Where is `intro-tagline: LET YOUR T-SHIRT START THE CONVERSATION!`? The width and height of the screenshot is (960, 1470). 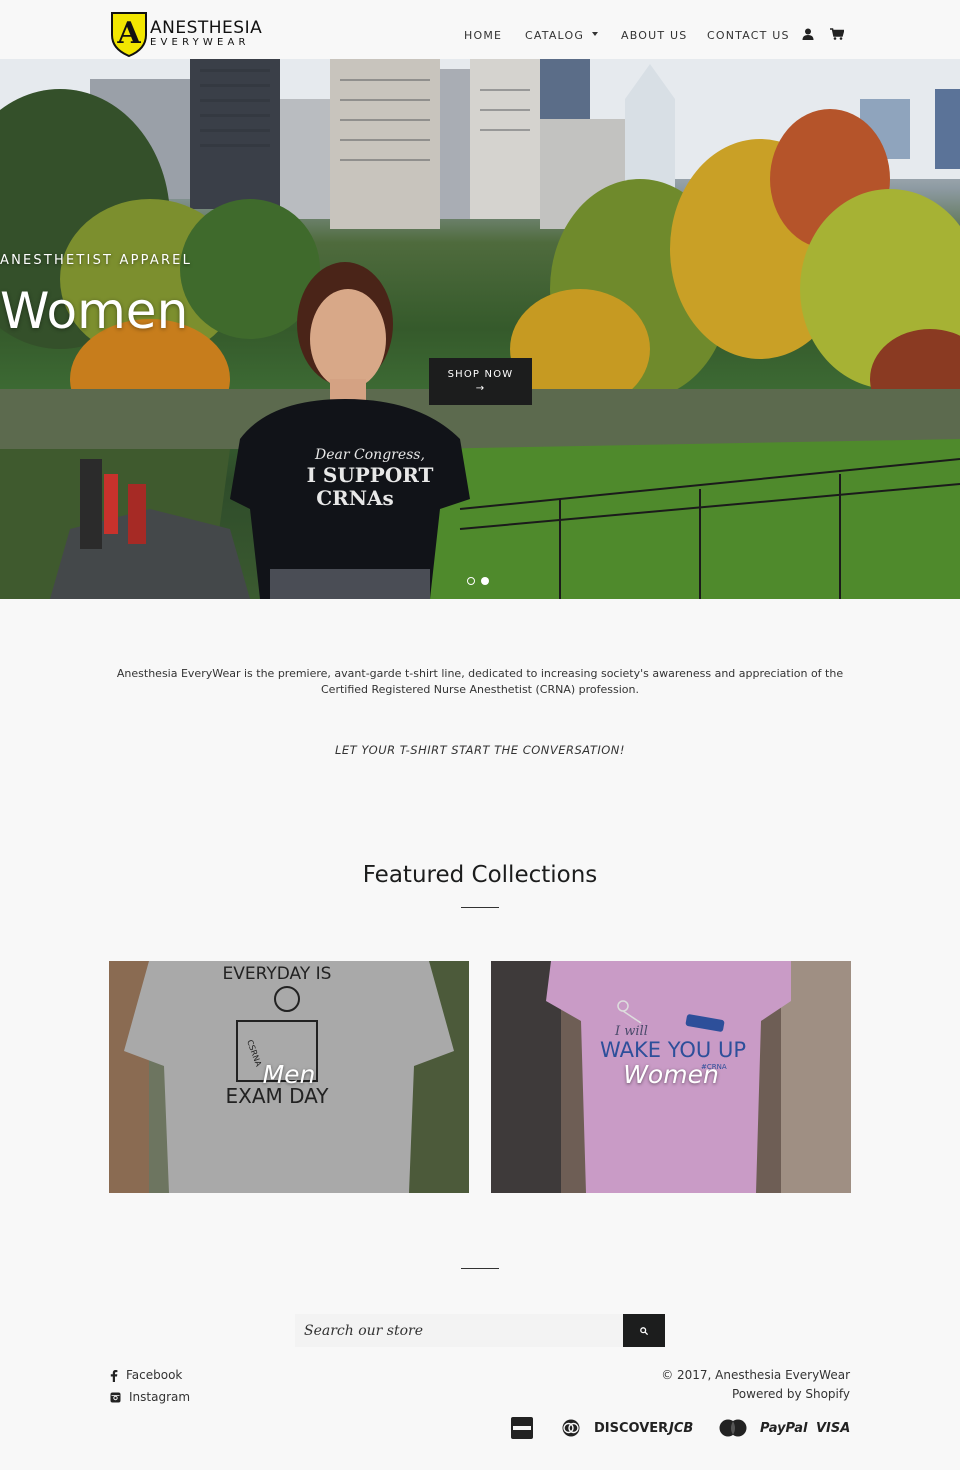 intro-tagline: LET YOUR T-SHIRT START THE CONVERSATION! is located at coordinates (480, 750).